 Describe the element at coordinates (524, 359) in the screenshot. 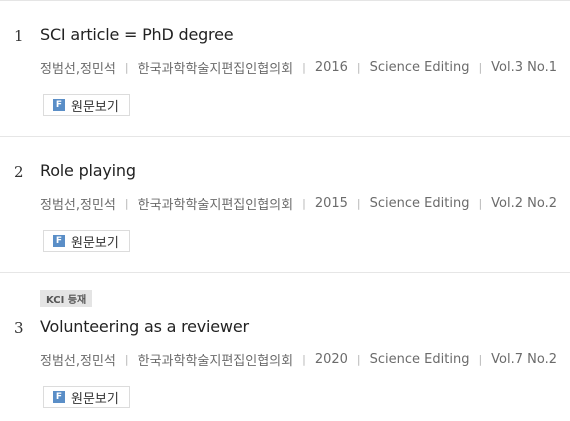

I see `volume-issue: Vol.7 No.2` at that location.